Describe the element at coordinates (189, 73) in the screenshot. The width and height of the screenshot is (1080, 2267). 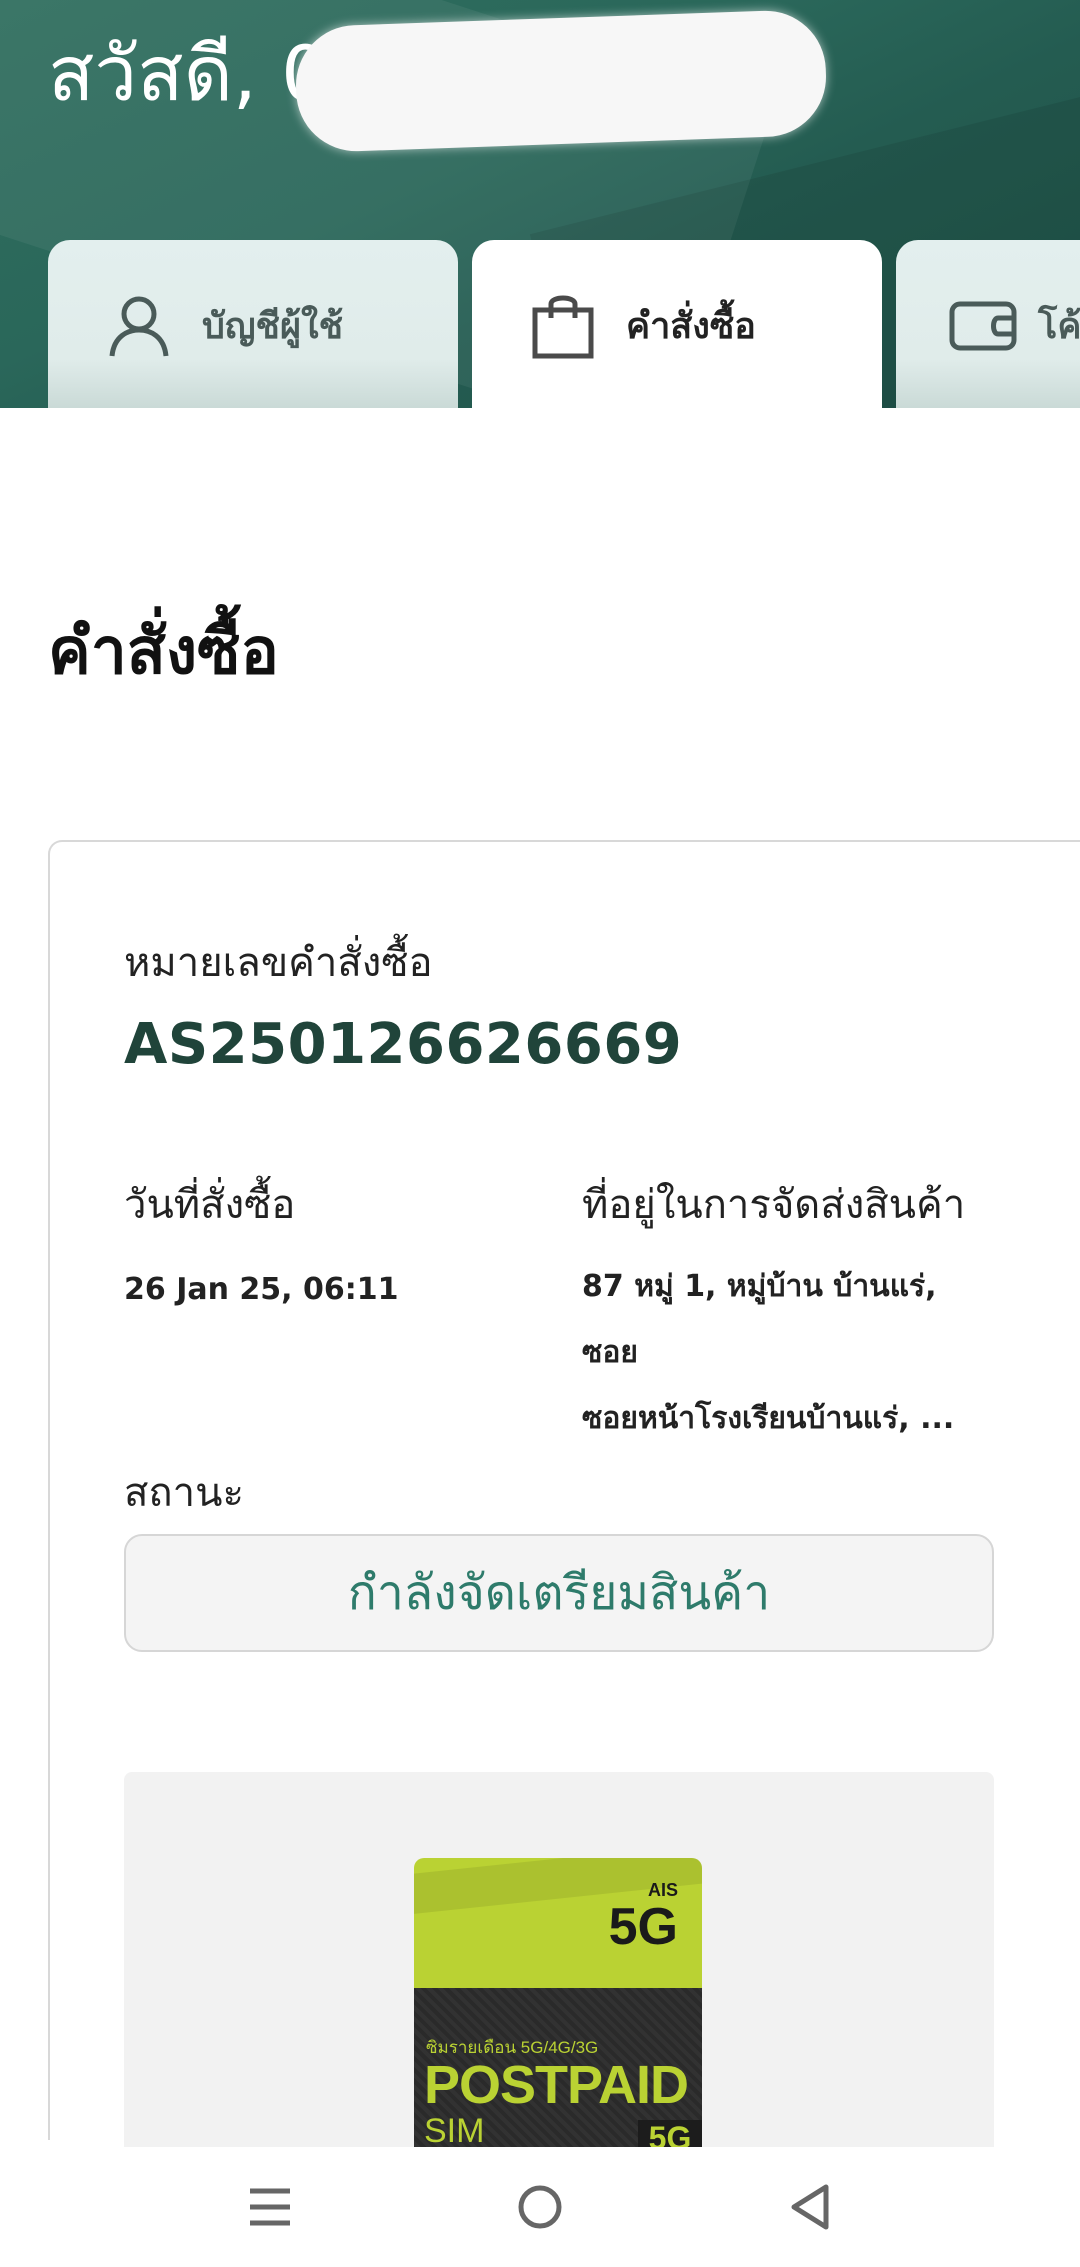
I see `greeting-text: สวัสดี, 0` at that location.